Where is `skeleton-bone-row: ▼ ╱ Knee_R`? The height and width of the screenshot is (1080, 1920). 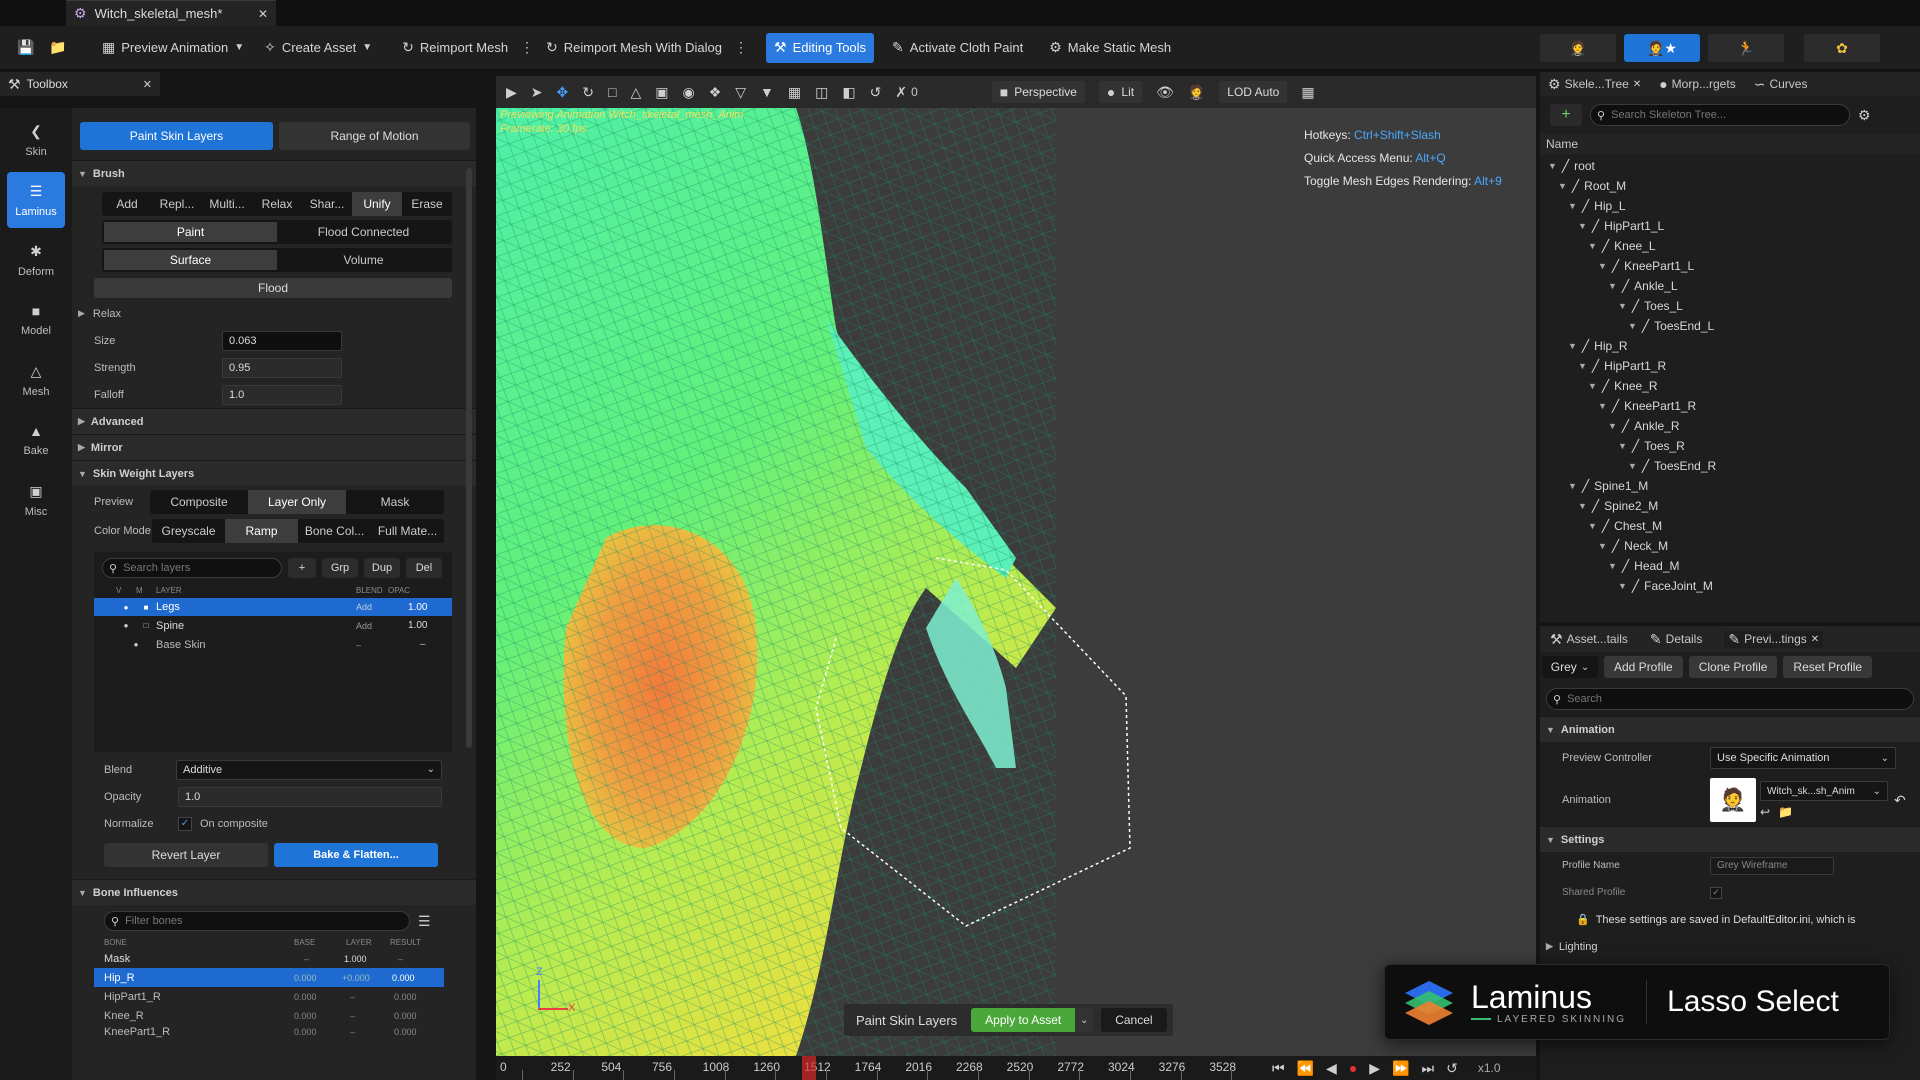
skeleton-bone-row: ▼ ╱ Knee_R is located at coordinates (1623, 386).